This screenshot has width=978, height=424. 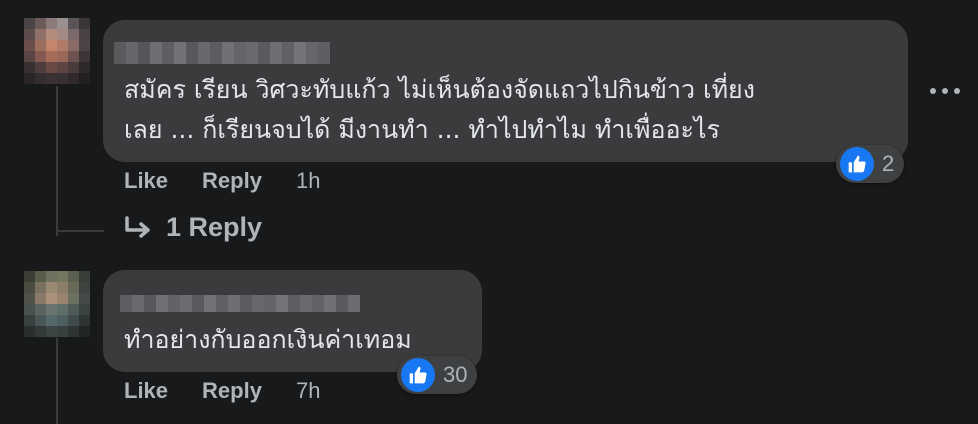 I want to click on comment-actions: Like Reply 1h, so click(x=222, y=181).